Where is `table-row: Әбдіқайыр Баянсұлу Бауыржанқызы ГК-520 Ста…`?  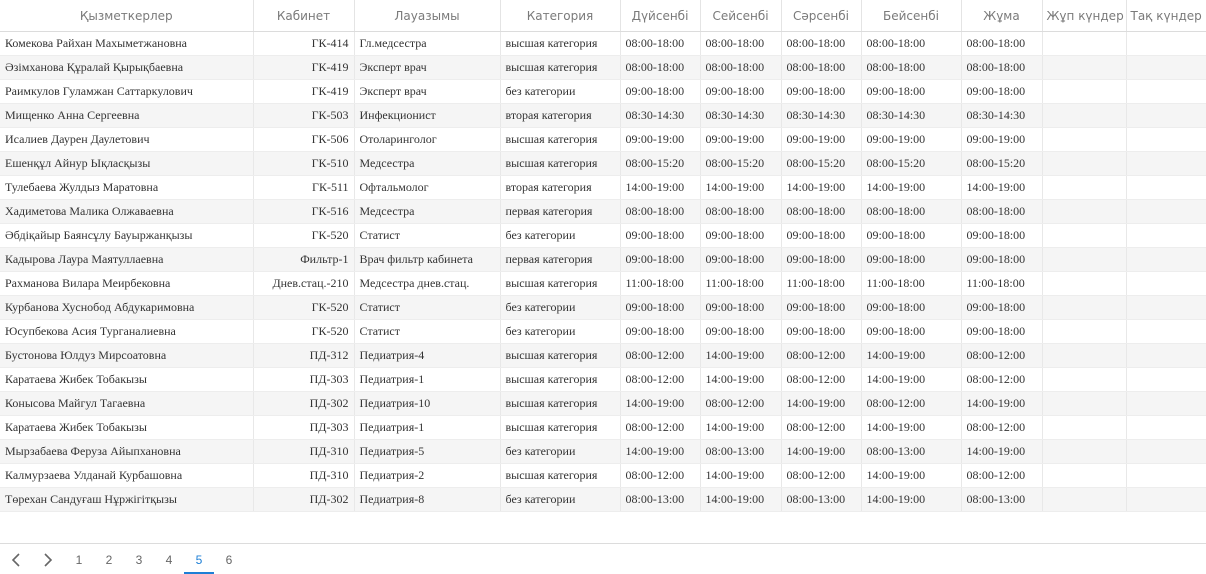
table-row: Әбдіқайыр Баянсұлу Бауыржанқызы ГК-520 Ста… is located at coordinates (603, 235).